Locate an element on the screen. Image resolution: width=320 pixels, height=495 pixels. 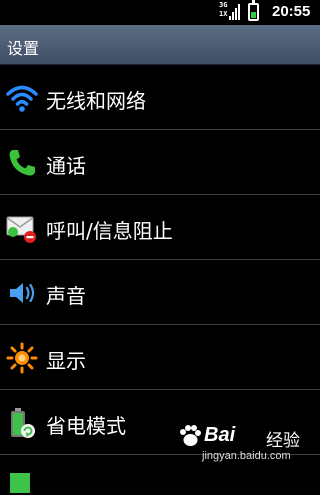
clock: 20:55 is located at coordinates (291, 11).